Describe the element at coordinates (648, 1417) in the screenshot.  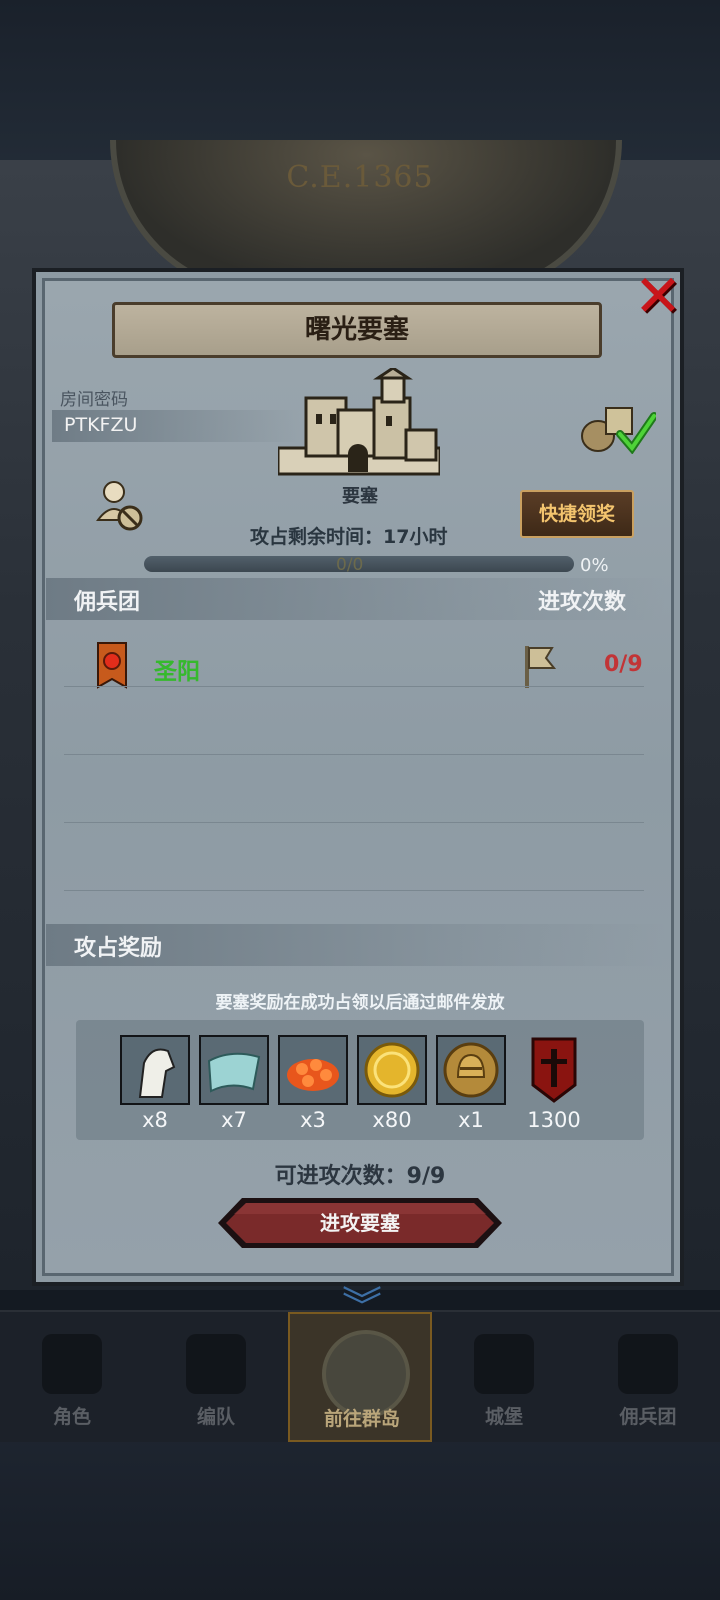
I see `nav-label: 佣兵团` at that location.